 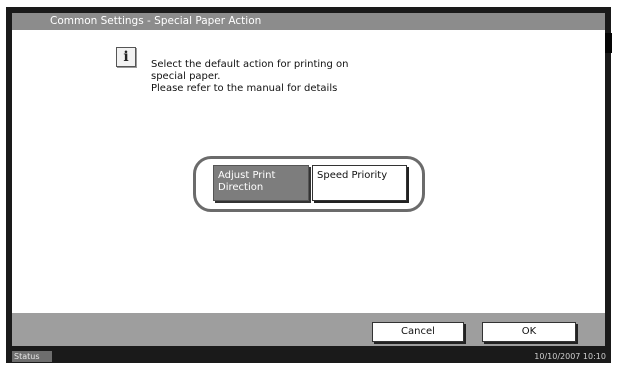 I want to click on date-time: 10/10/2007 10:10, so click(x=570, y=356).